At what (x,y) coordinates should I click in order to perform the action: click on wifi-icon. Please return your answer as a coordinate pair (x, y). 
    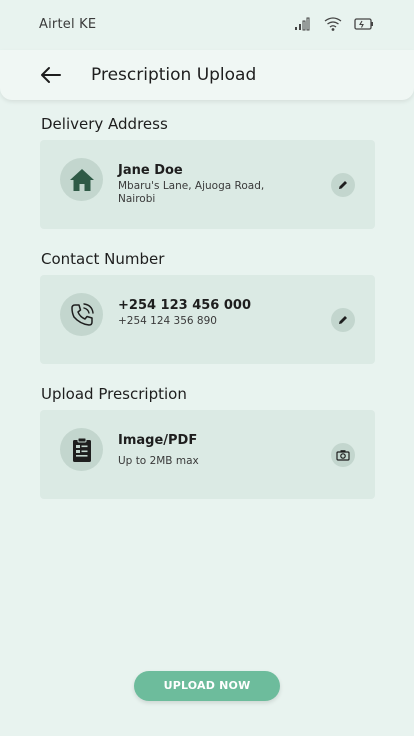
    Looking at the image, I should click on (334, 24).